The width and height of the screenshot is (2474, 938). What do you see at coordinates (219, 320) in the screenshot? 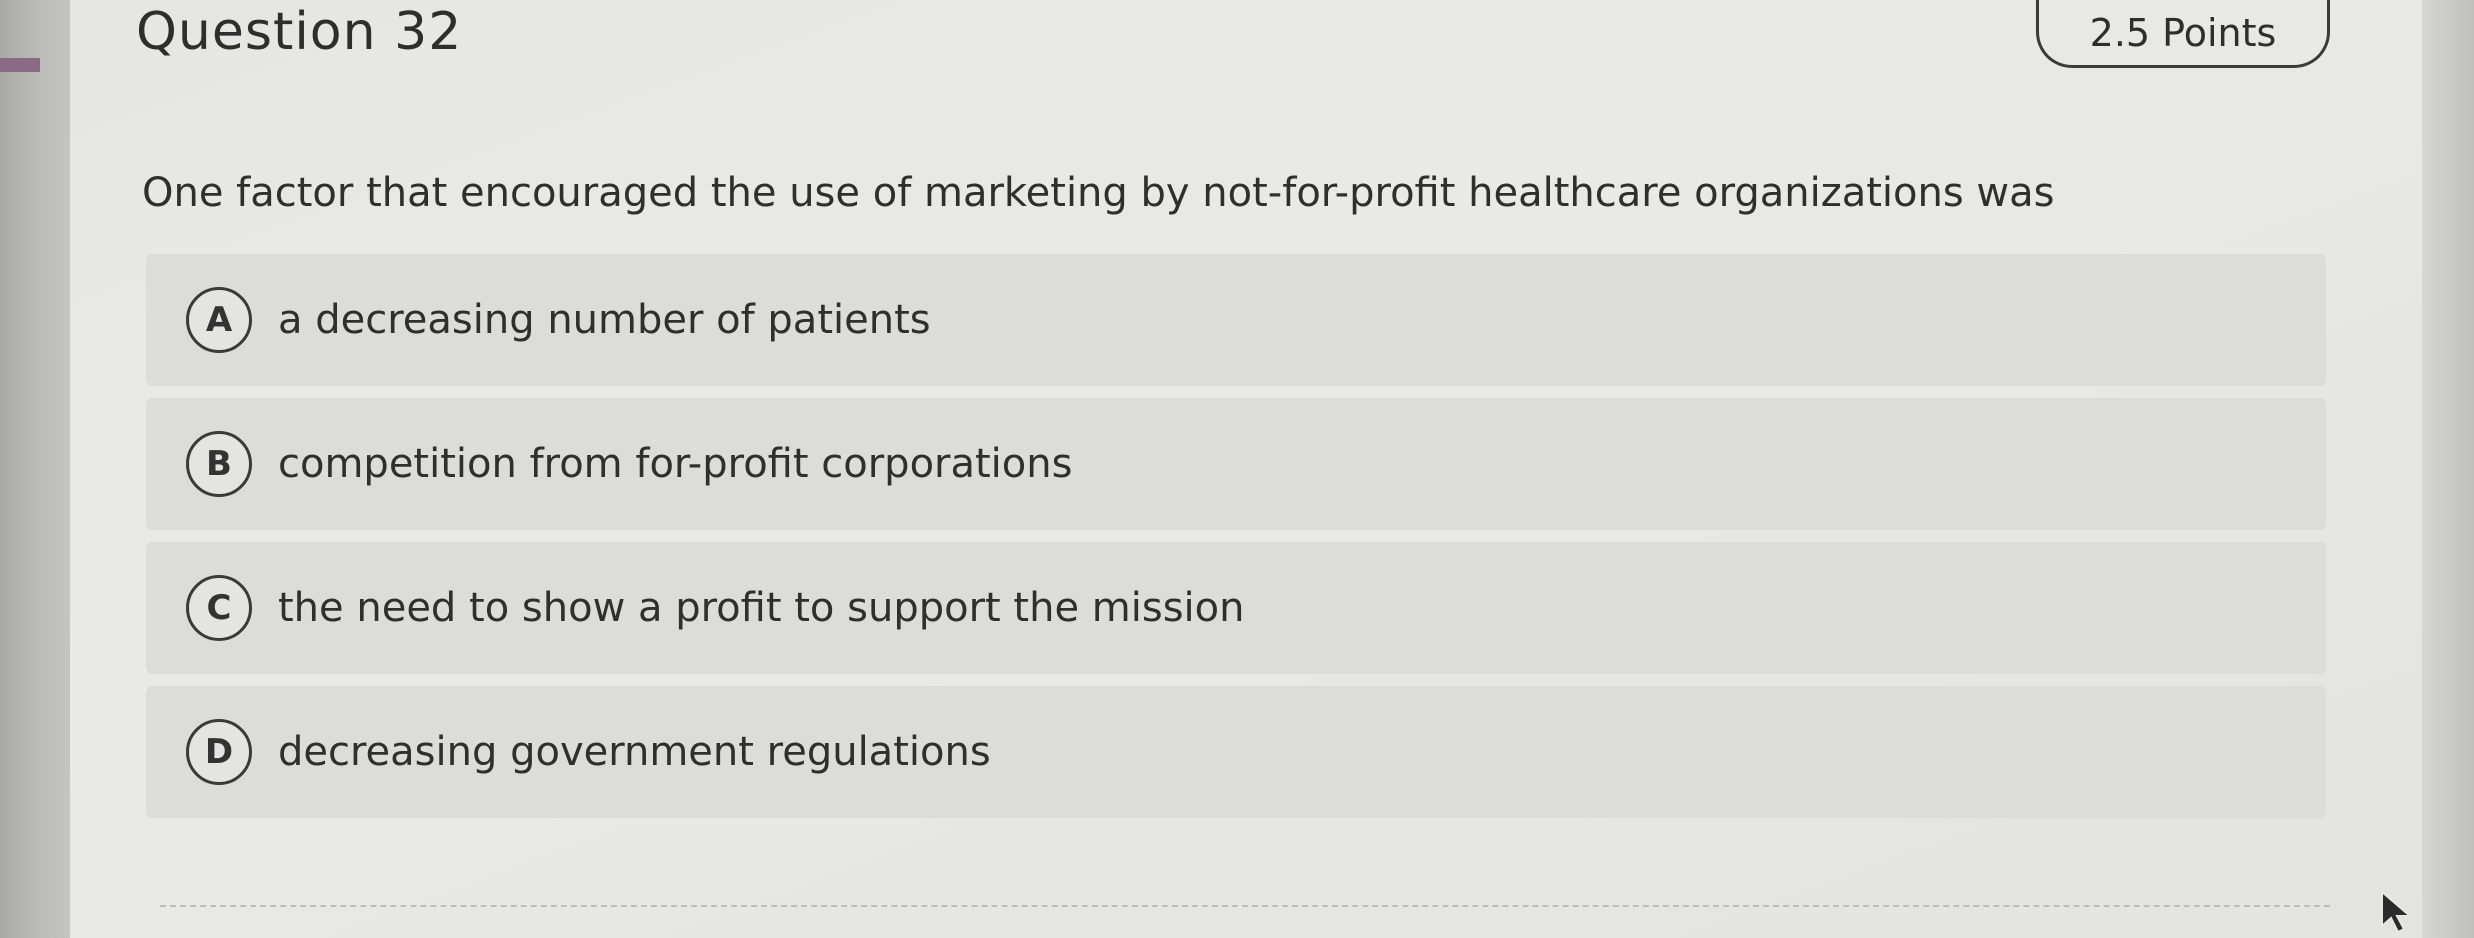
I see `choice-letter-a: A` at bounding box center [219, 320].